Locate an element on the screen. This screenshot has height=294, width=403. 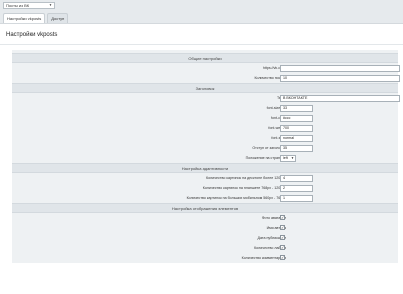
title-divider is located at coordinates (201, 44).